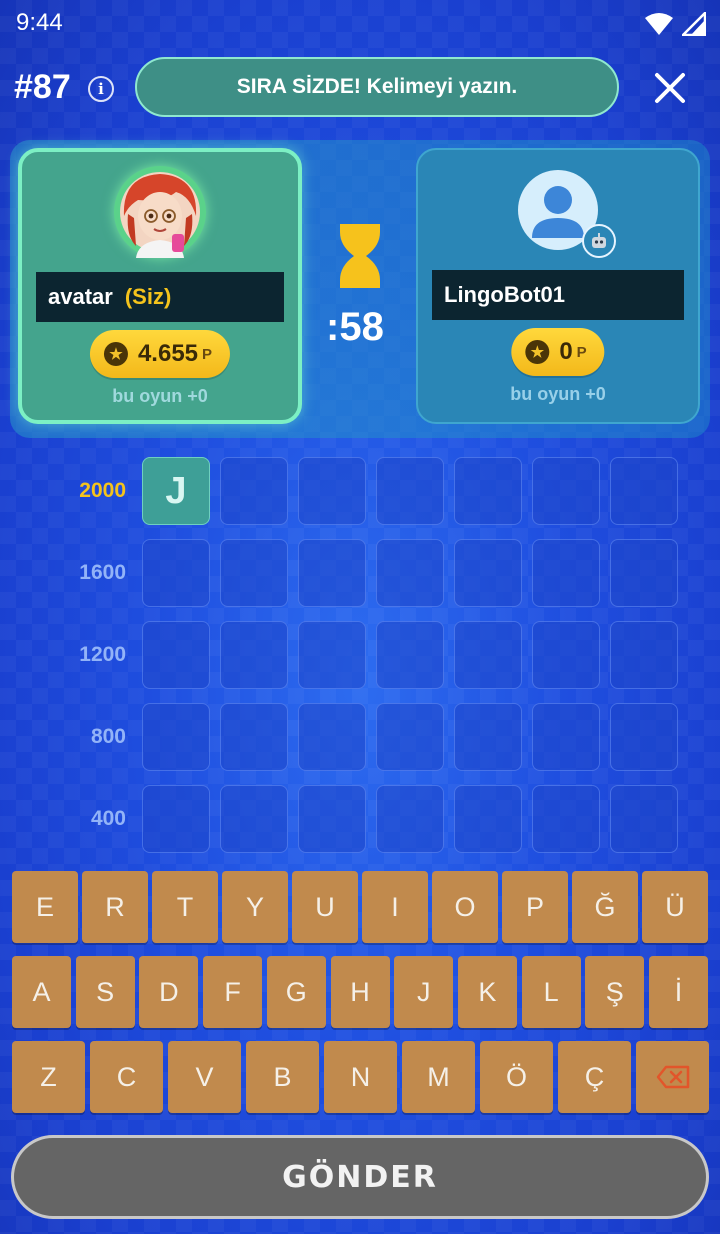  I want to click on key: C, so click(126, 1077).